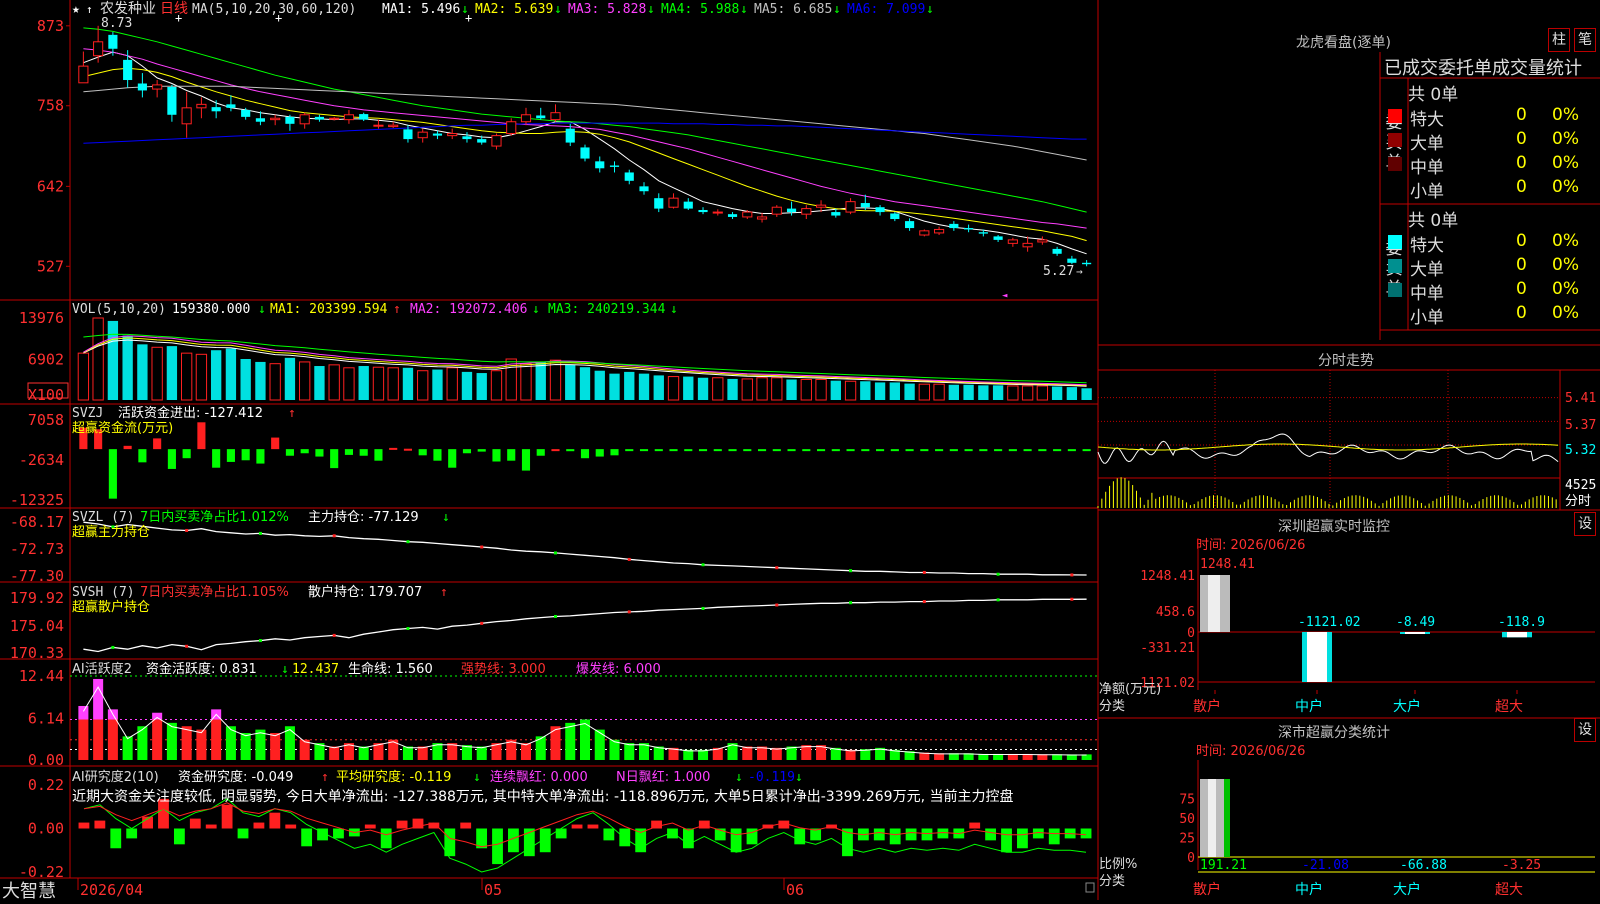 The image size is (1600, 904). Describe the element at coordinates (111, 890) in the screenshot. I see `date-axis-label: 2026/04` at that location.